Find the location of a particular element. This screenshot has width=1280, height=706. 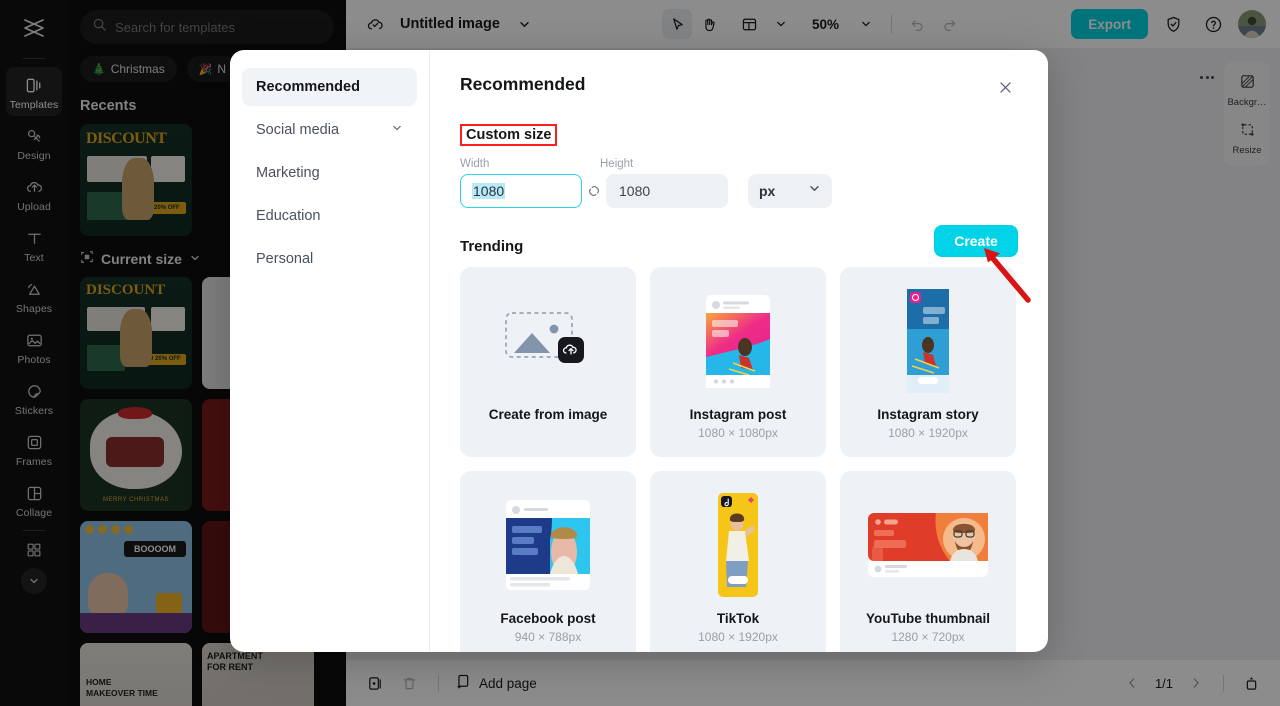

card-dimensions: 1080 × 1080px is located at coordinates (738, 433).